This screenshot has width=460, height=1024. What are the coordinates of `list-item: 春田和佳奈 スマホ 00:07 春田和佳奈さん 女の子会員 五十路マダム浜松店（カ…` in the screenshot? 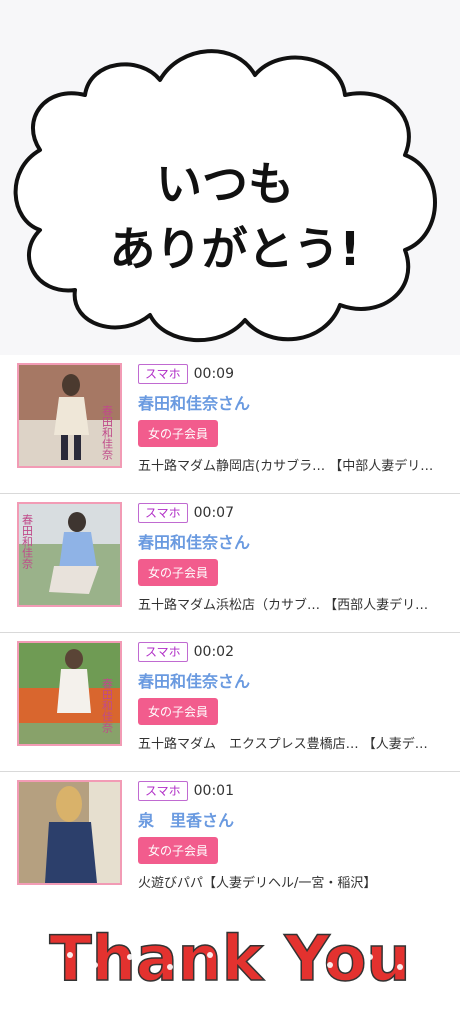 It's located at (230, 563).